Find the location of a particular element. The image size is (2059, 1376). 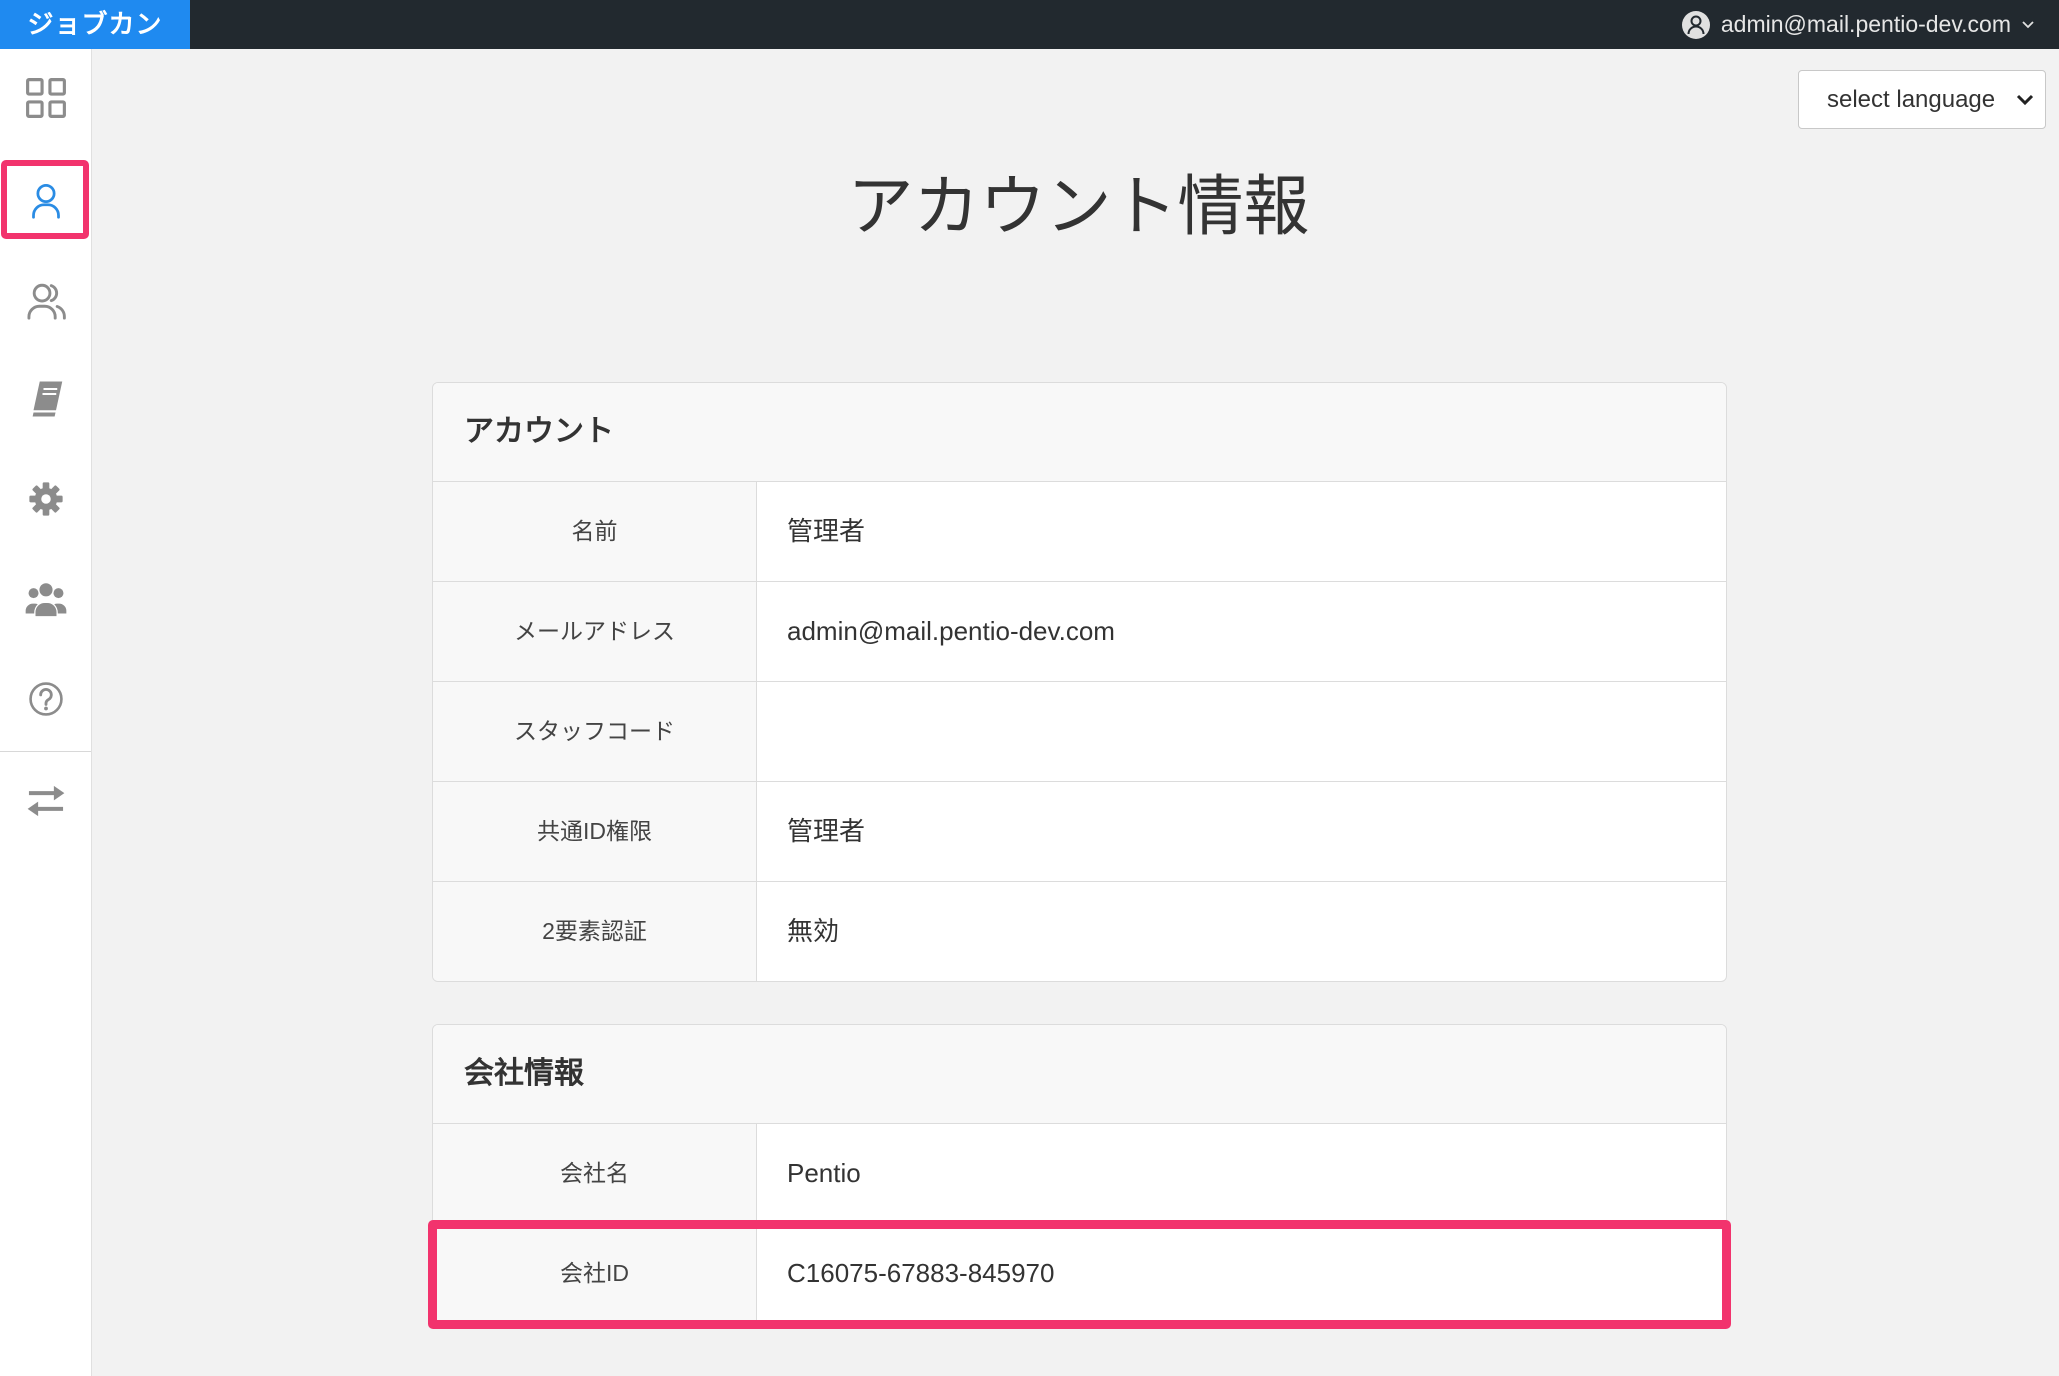

user-icon is located at coordinates (46, 201).